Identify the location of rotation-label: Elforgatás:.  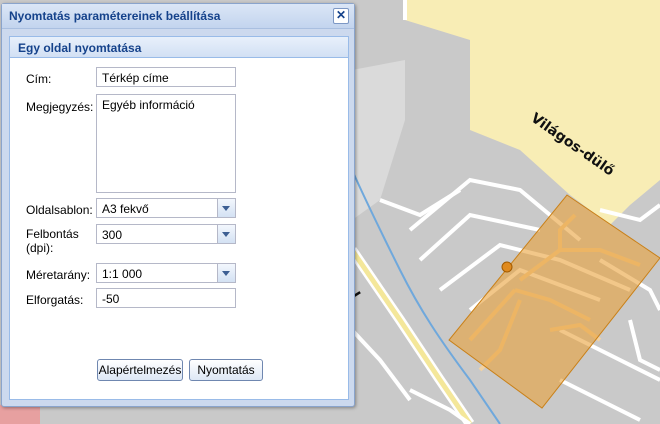
(55, 300).